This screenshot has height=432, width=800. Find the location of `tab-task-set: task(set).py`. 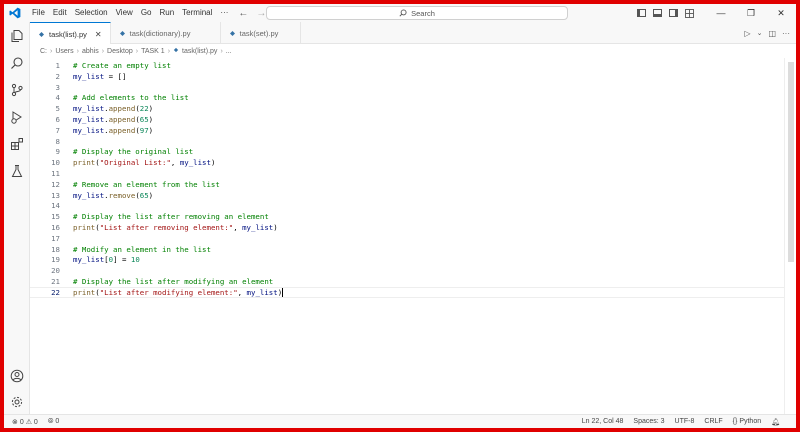

tab-task-set: task(set).py is located at coordinates (261, 33).